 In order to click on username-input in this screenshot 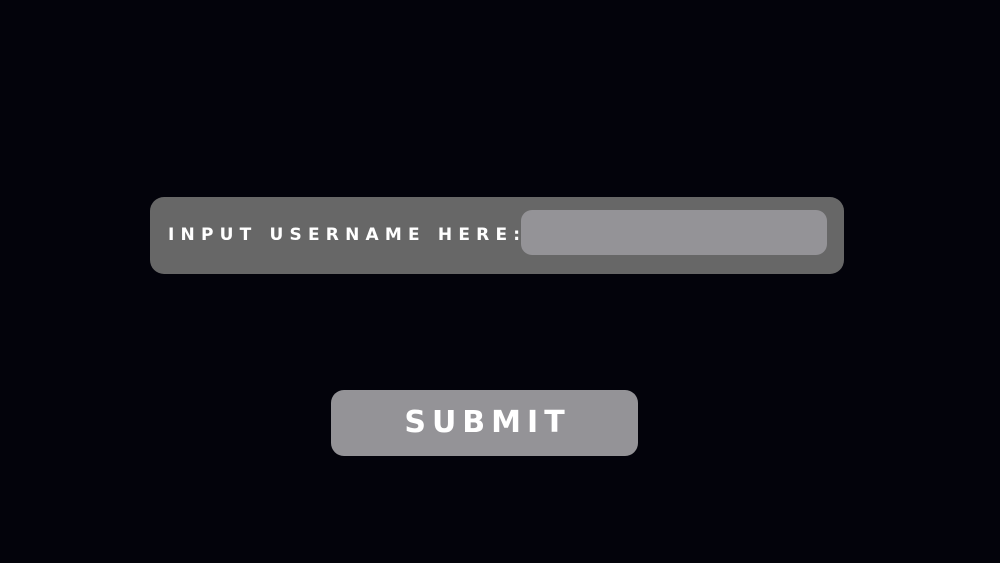, I will do `click(674, 232)`.